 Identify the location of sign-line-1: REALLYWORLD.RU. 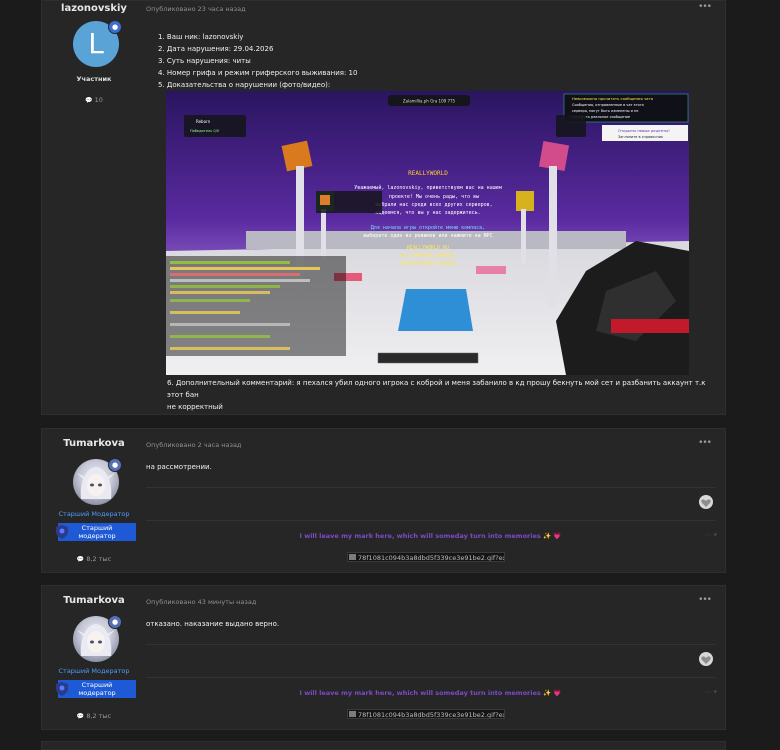
(428, 248).